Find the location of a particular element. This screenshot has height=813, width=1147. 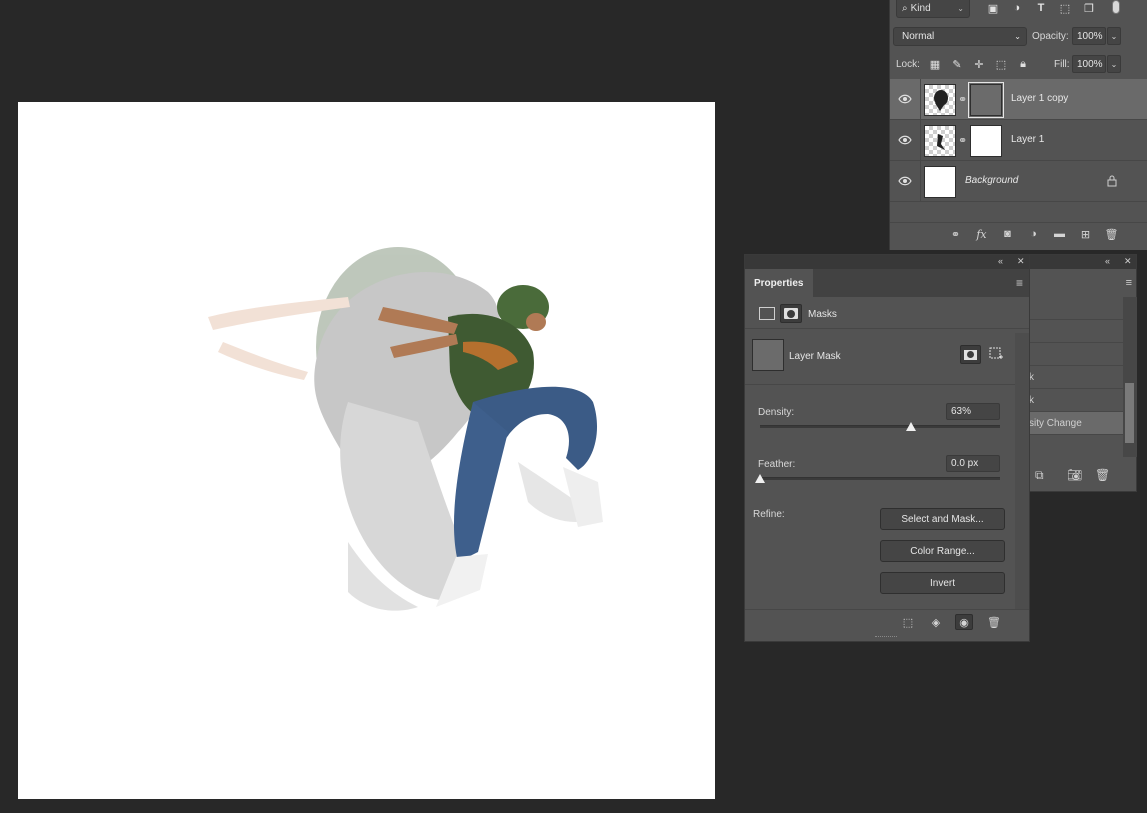

layer-mask-row: Layer Mask is located at coordinates (880, 359).